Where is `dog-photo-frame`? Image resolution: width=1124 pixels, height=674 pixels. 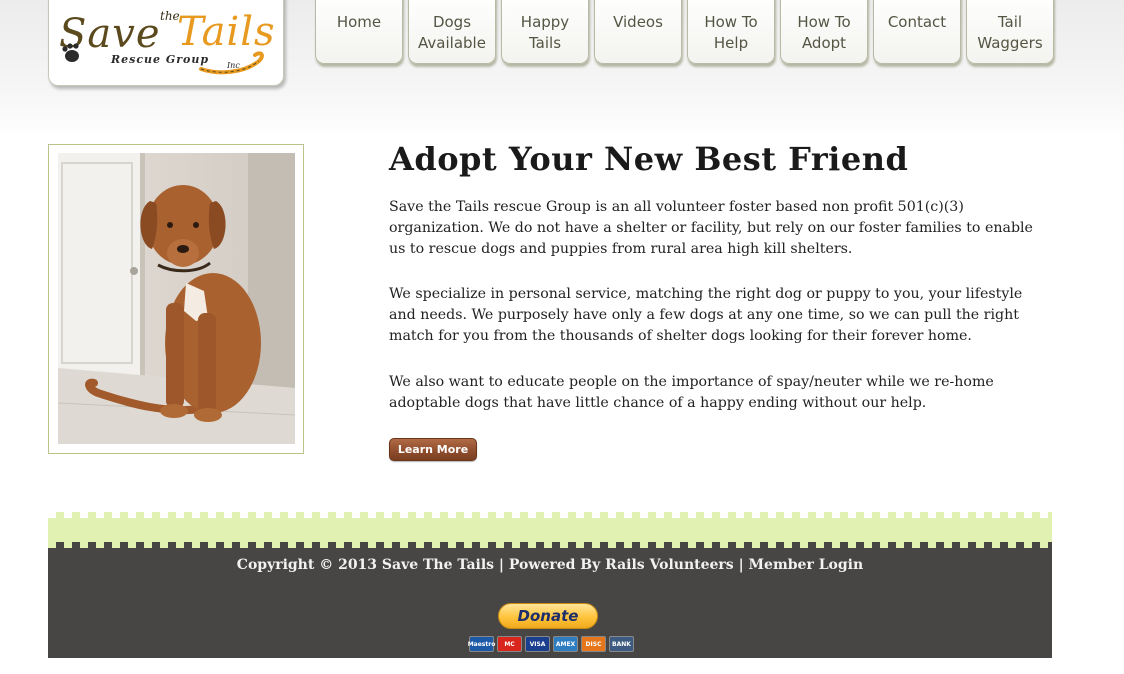
dog-photo-frame is located at coordinates (176, 299).